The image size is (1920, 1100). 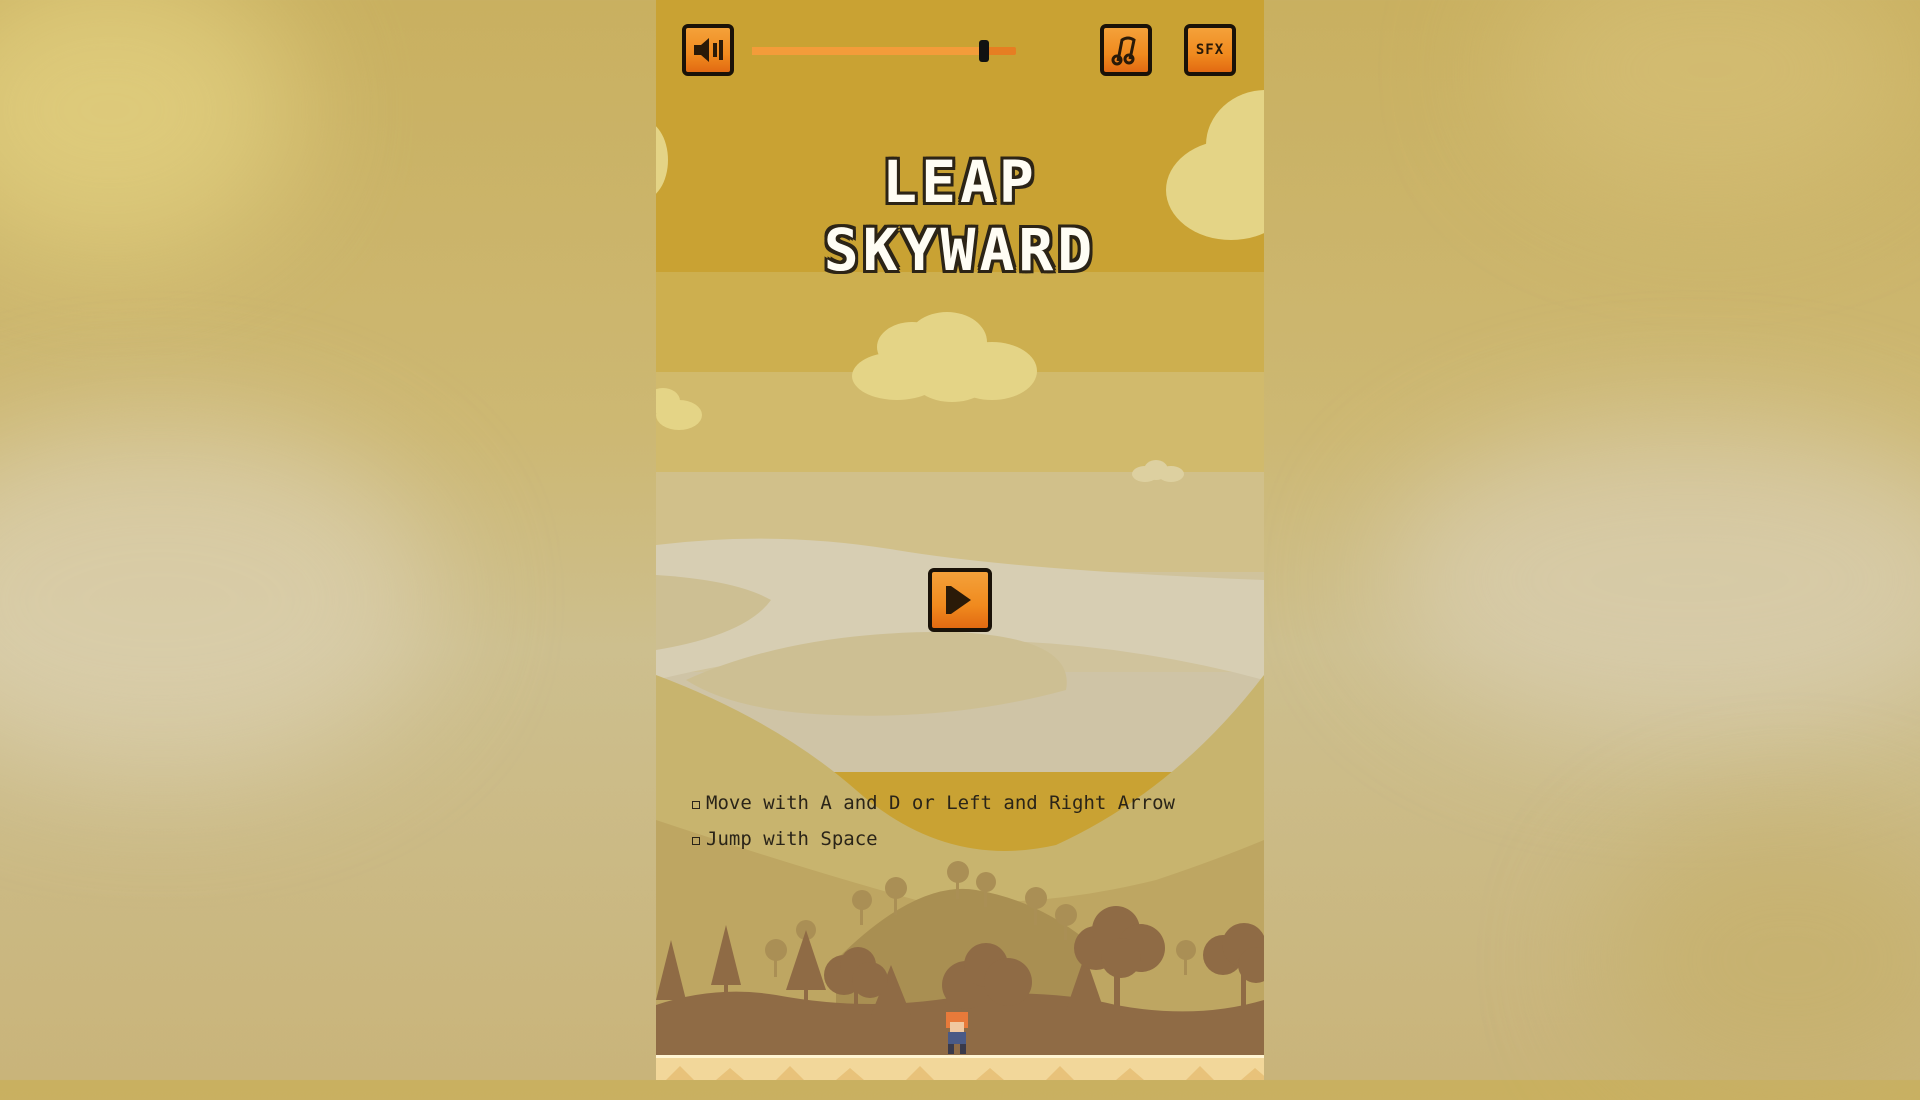 I want to click on play-icon, so click(x=958, y=600).